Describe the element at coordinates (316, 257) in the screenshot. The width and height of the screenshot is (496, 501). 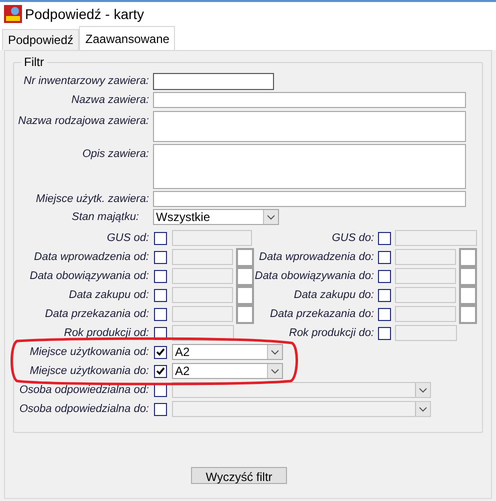
I see `field-label: Data wprowadzenia do:` at that location.